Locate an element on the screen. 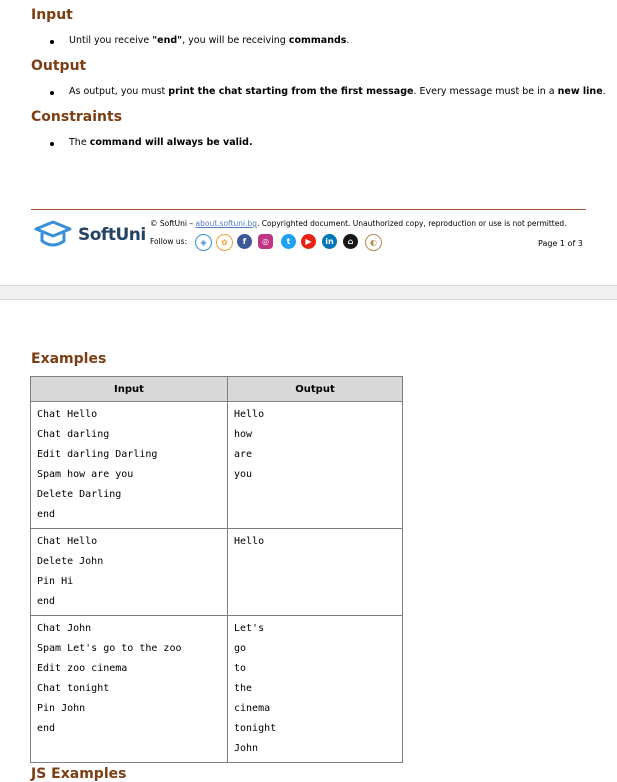 This screenshot has height=782, width=617. output-line: Let's is located at coordinates (249, 628).